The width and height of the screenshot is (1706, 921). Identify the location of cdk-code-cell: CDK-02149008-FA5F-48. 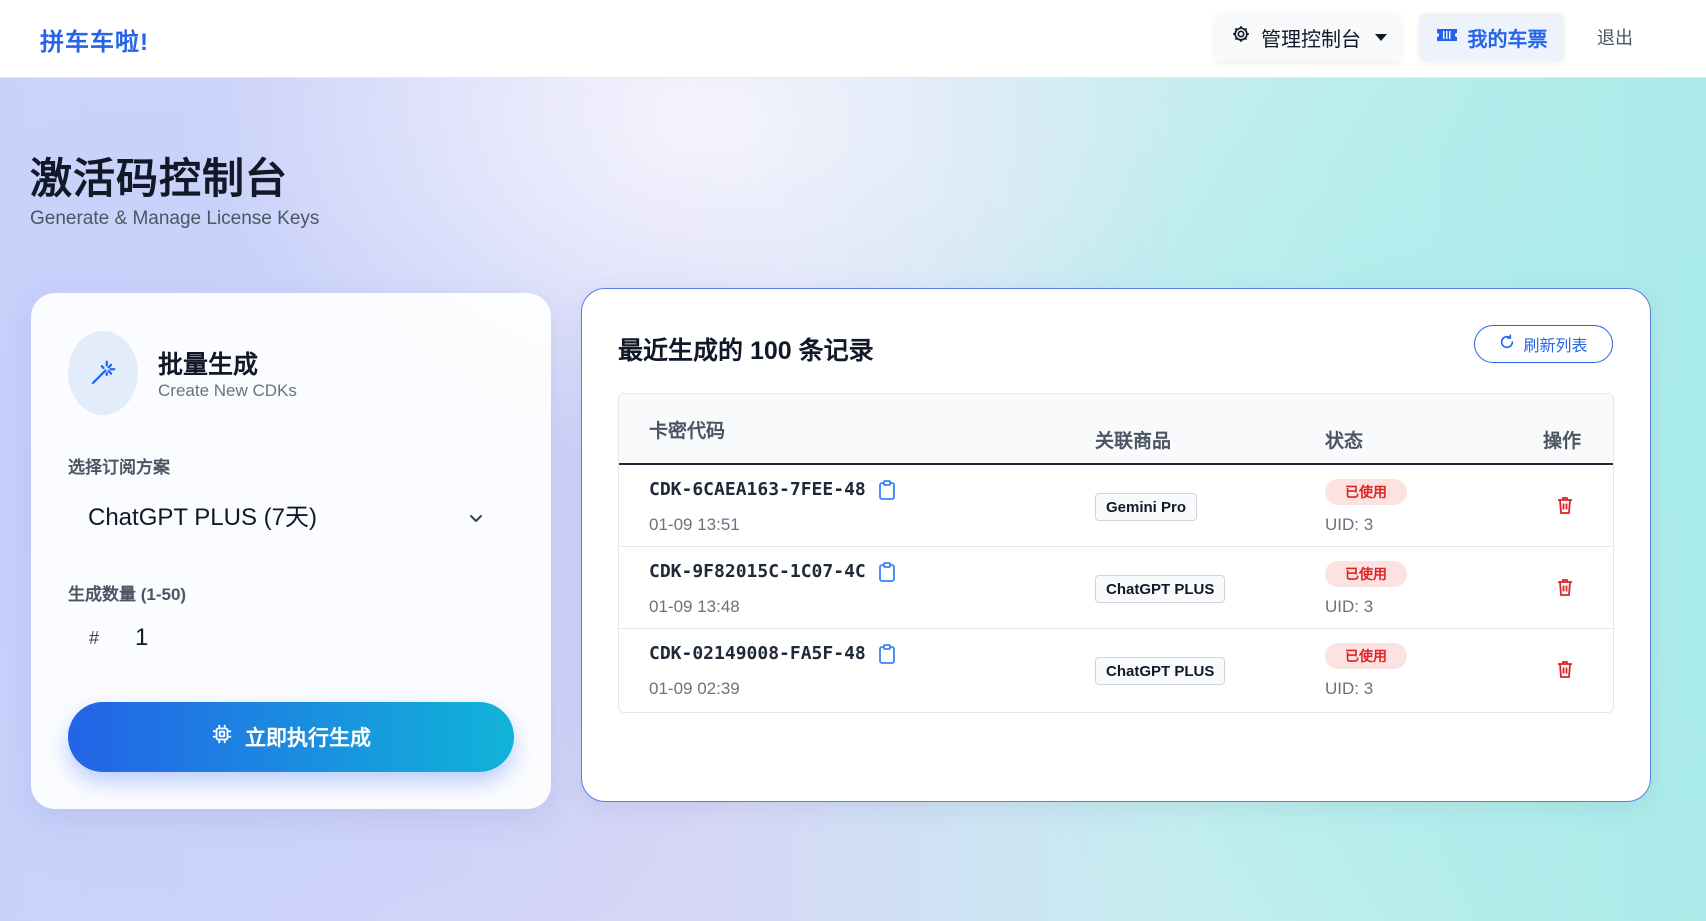
(772, 653).